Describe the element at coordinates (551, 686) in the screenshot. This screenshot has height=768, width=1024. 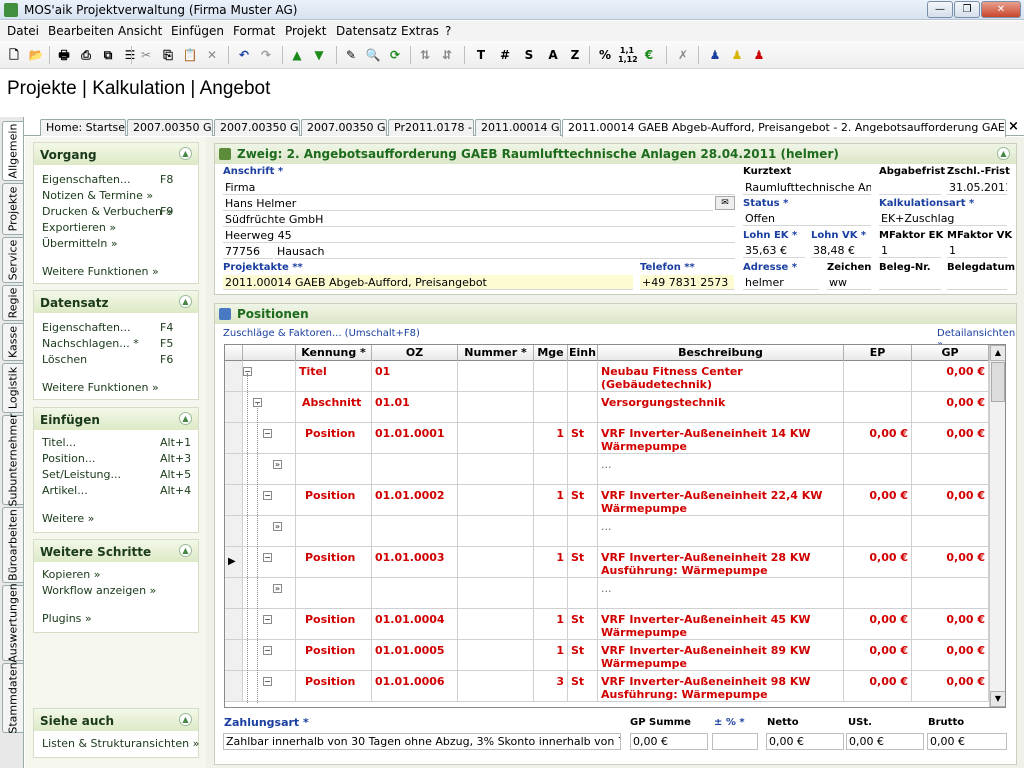
I see `cell-mge: 3` at that location.